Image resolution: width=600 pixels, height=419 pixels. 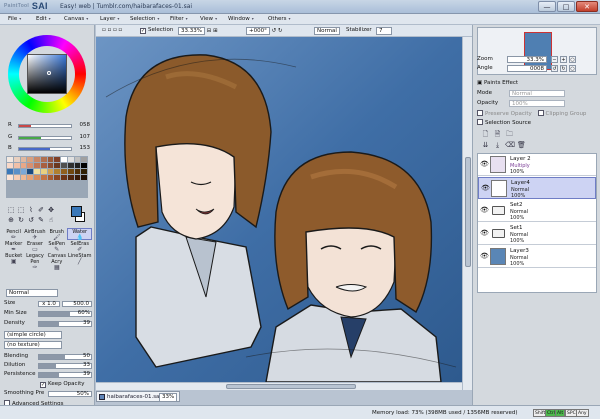 I want to click on blue-slider: B 153, so click(x=49, y=149).